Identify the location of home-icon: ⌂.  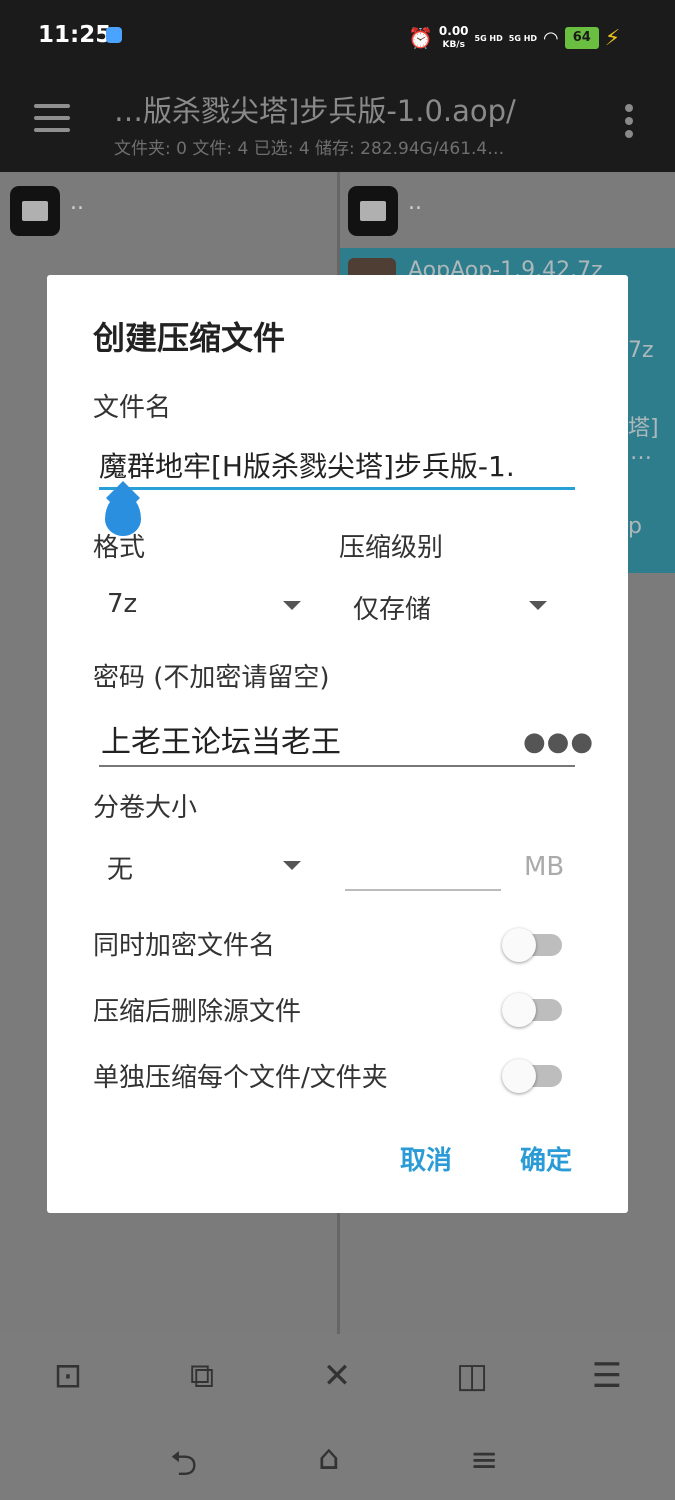
(329, 1458).